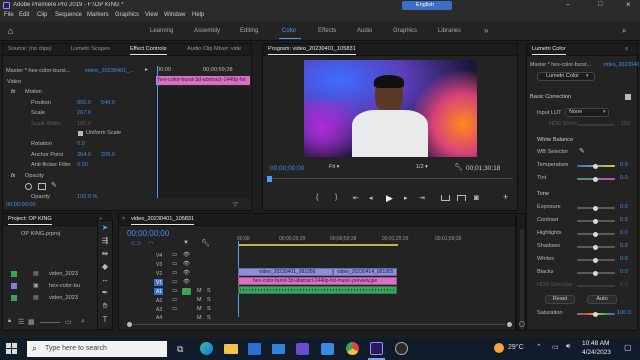  Describe the element at coordinates (458, 167) in the screenshot. I see `wrench-icon: 🔧︎` at that location.